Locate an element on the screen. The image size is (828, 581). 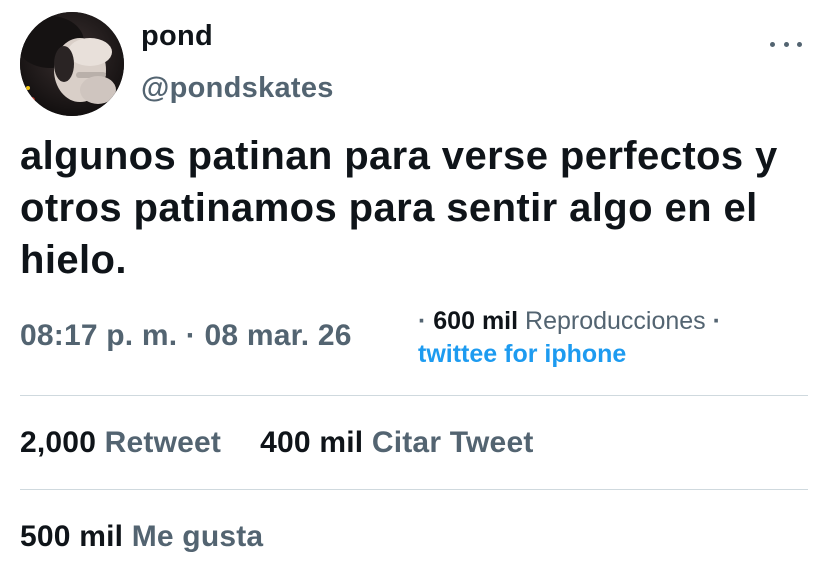
likes-stat: 500 mil Me gusta is located at coordinates (141, 537).